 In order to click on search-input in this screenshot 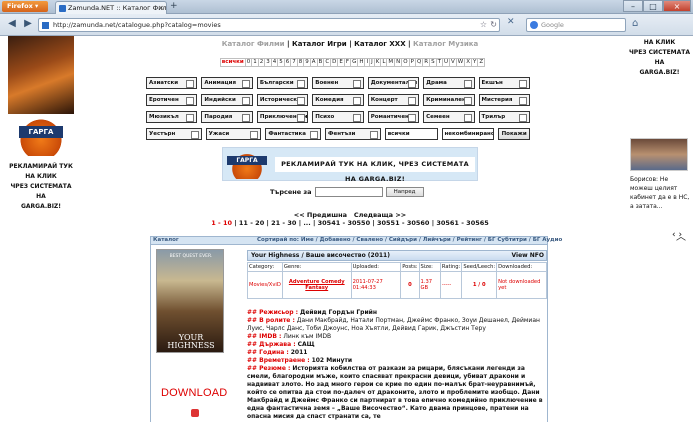, I will do `click(348, 192)`.